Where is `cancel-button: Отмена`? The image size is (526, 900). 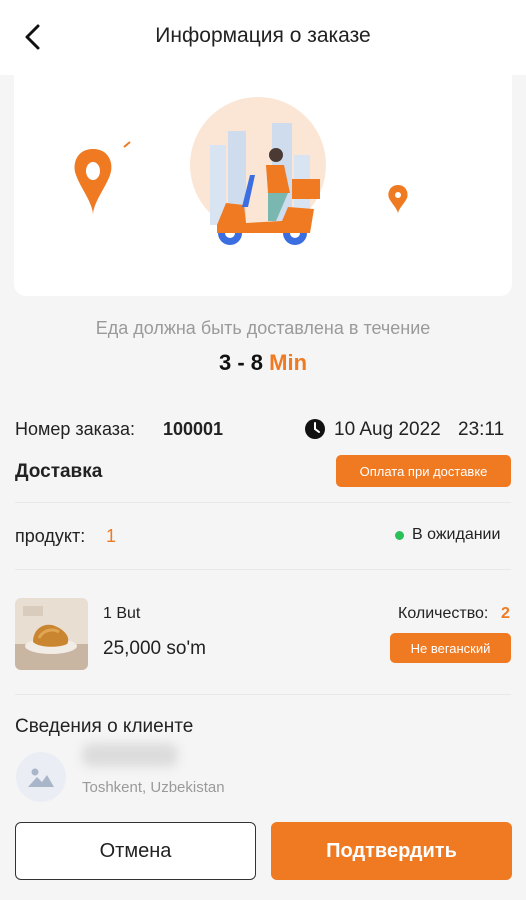 cancel-button: Отмена is located at coordinates (135, 851).